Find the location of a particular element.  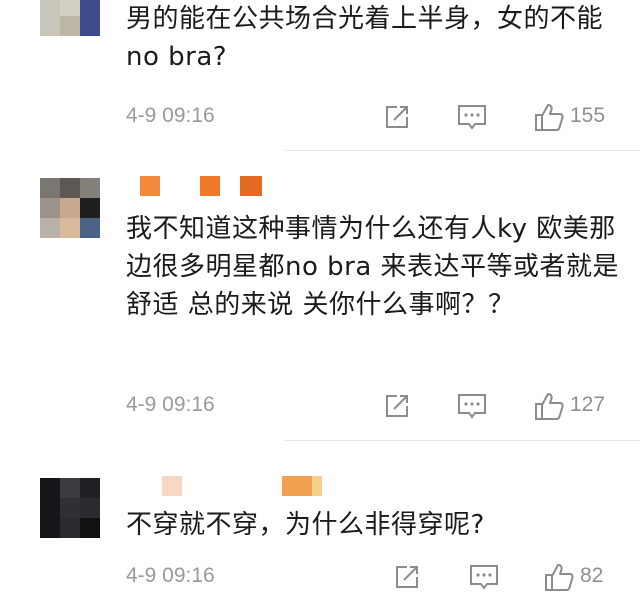

comment-text: 不穿就不穿，为什么非得穿呢? is located at coordinates (305, 525).